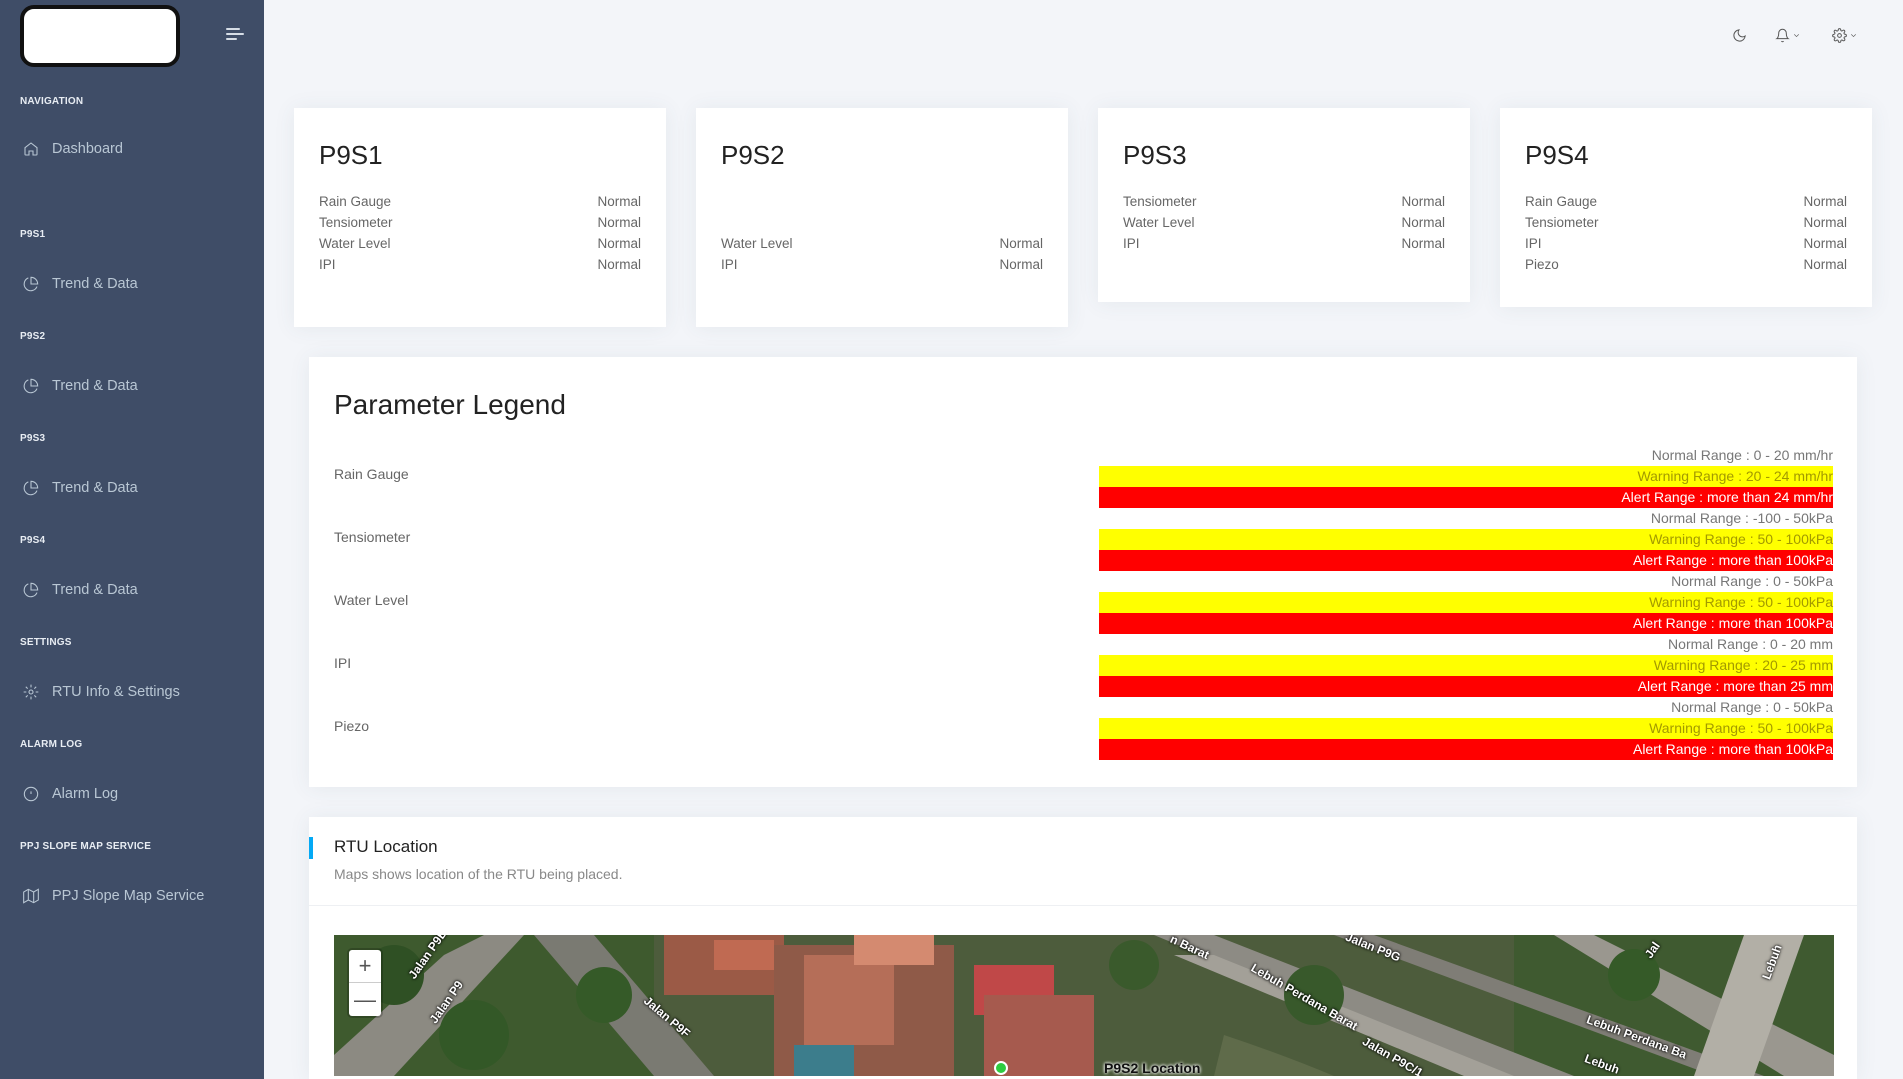 The width and height of the screenshot is (1903, 1079). What do you see at coordinates (882, 217) in the screenshot?
I see `station-card-p9s2: P9S2 Water Level Normal IPI Normal` at bounding box center [882, 217].